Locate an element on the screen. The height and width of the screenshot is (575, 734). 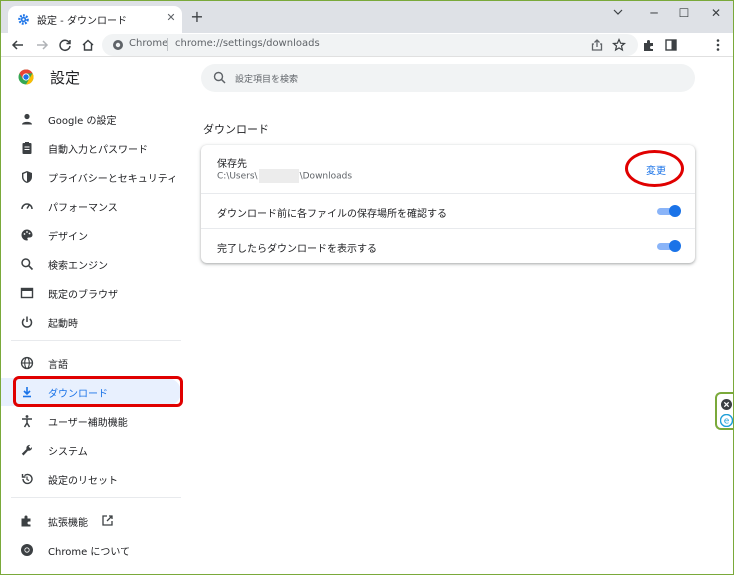
edge-logo-icon: e is located at coordinates (726, 420).